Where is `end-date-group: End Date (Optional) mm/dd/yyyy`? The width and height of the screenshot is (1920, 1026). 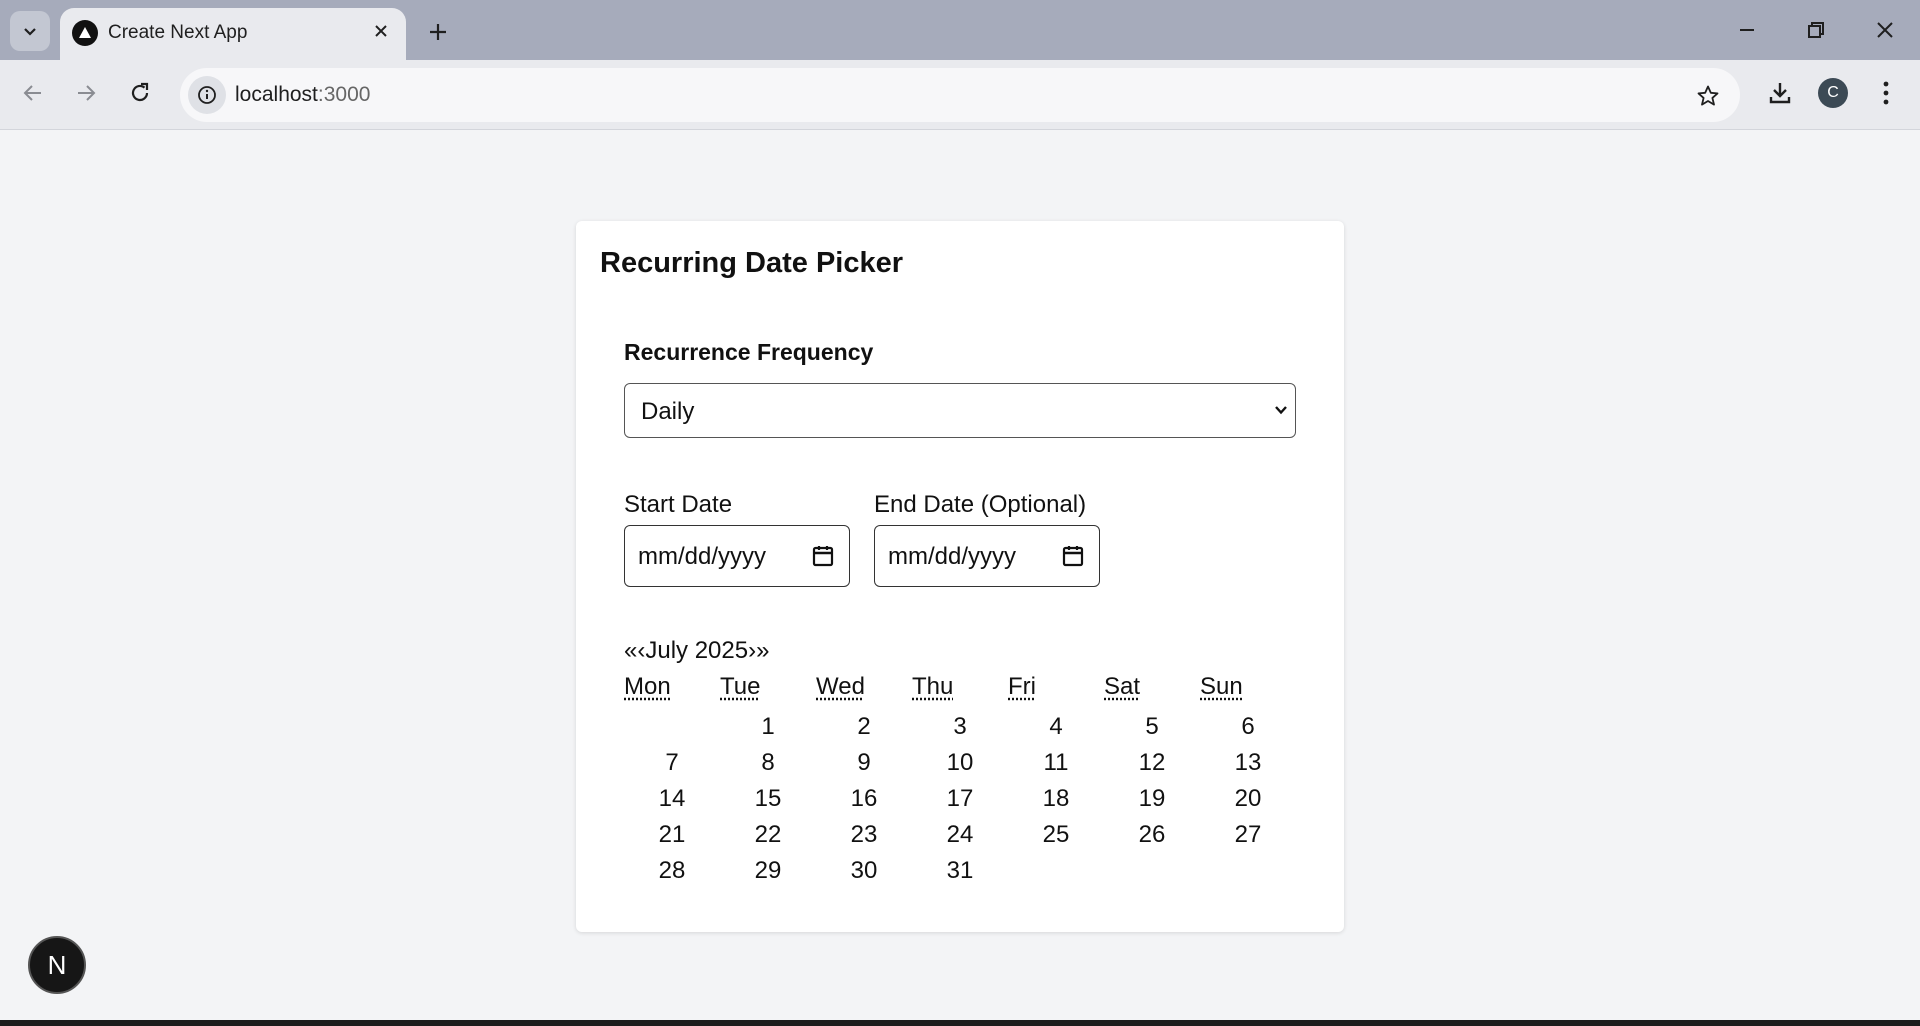
end-date-group: End Date (Optional) mm/dd/yyyy is located at coordinates (987, 539).